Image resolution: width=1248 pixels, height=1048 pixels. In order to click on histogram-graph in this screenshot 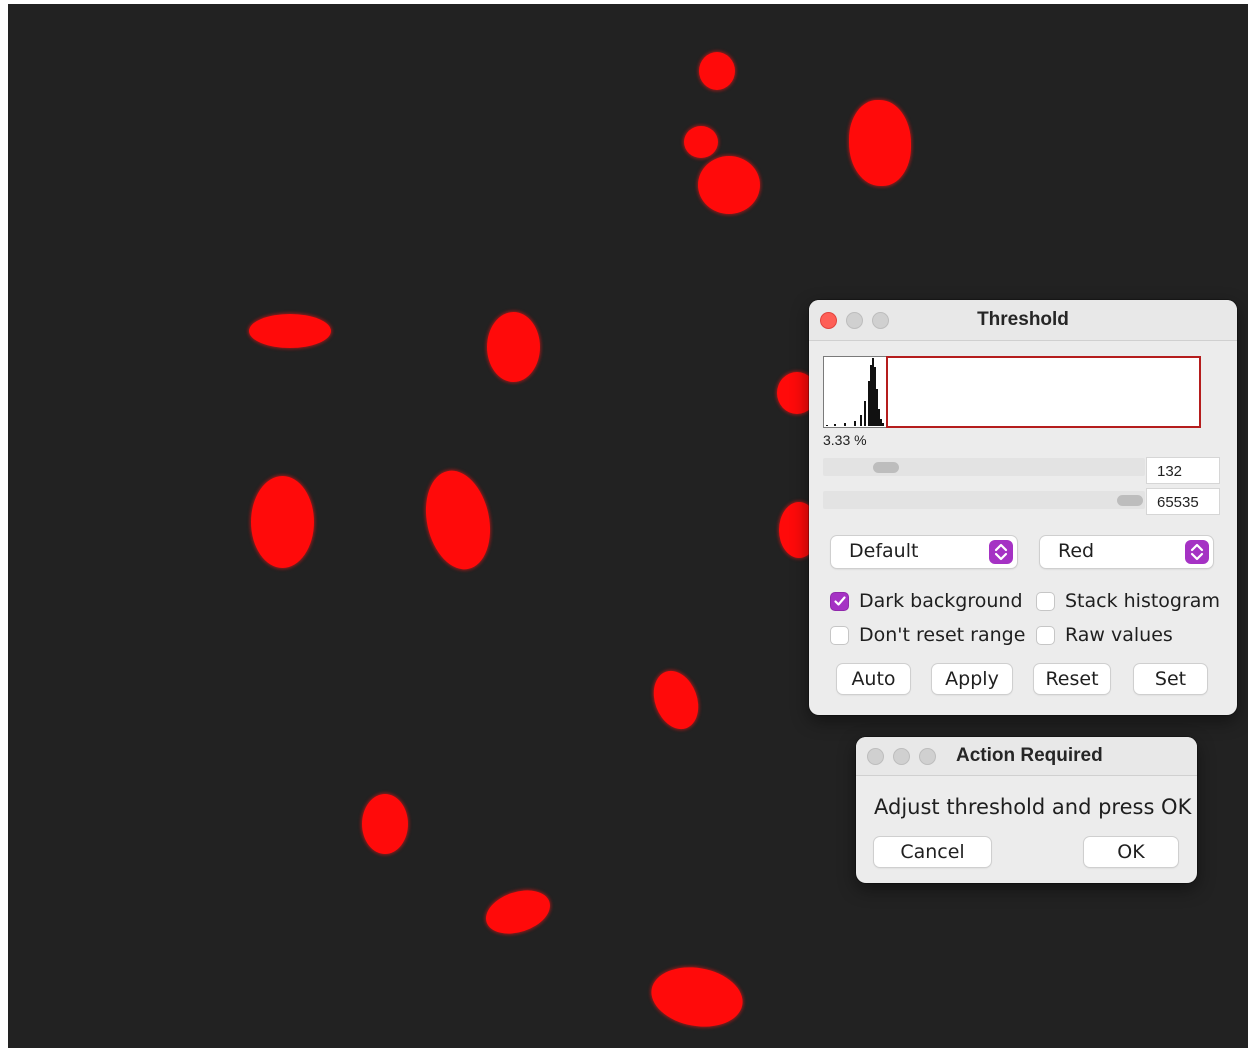, I will do `click(855, 392)`.